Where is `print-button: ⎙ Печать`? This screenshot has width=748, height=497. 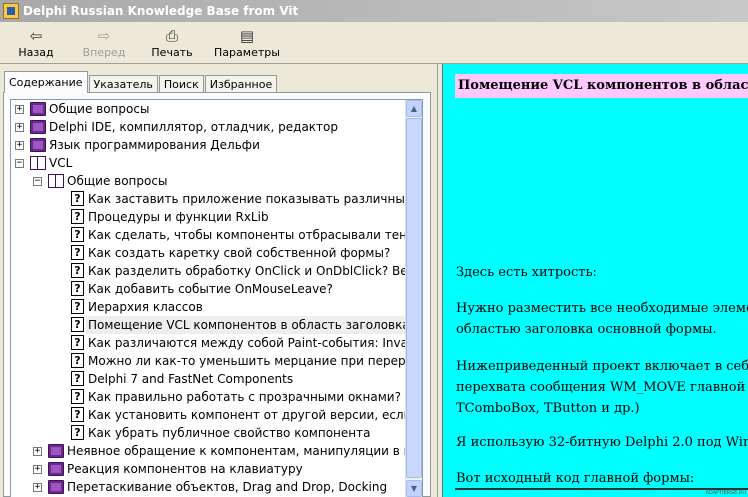 print-button: ⎙ Печать is located at coordinates (172, 43).